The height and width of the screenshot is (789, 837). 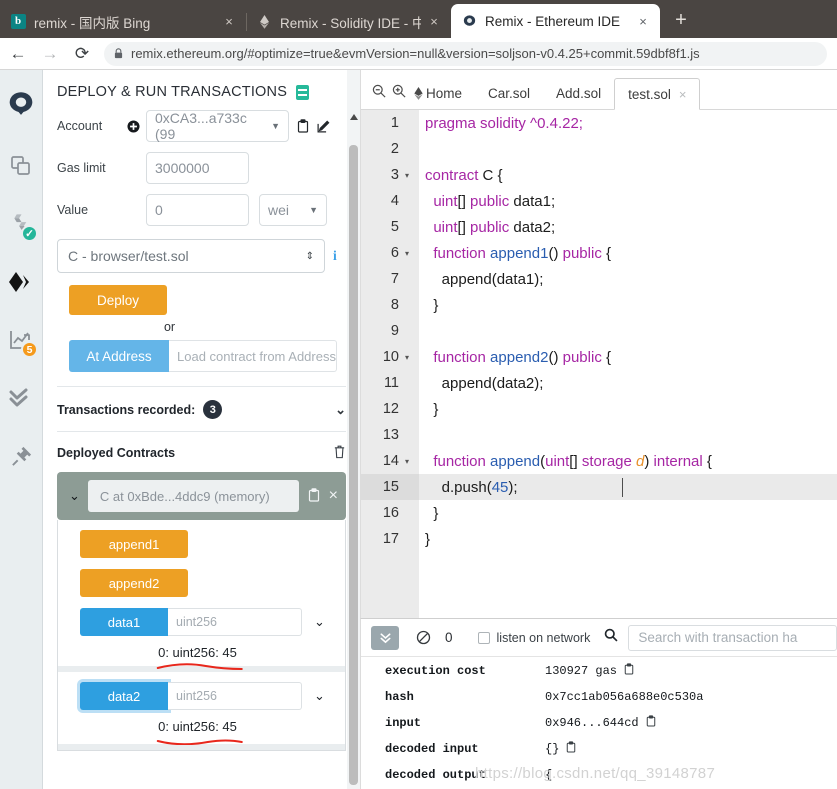 I want to click on browser-tab-title: Remix - Solidity IDE - 中文, so click(x=350, y=23).